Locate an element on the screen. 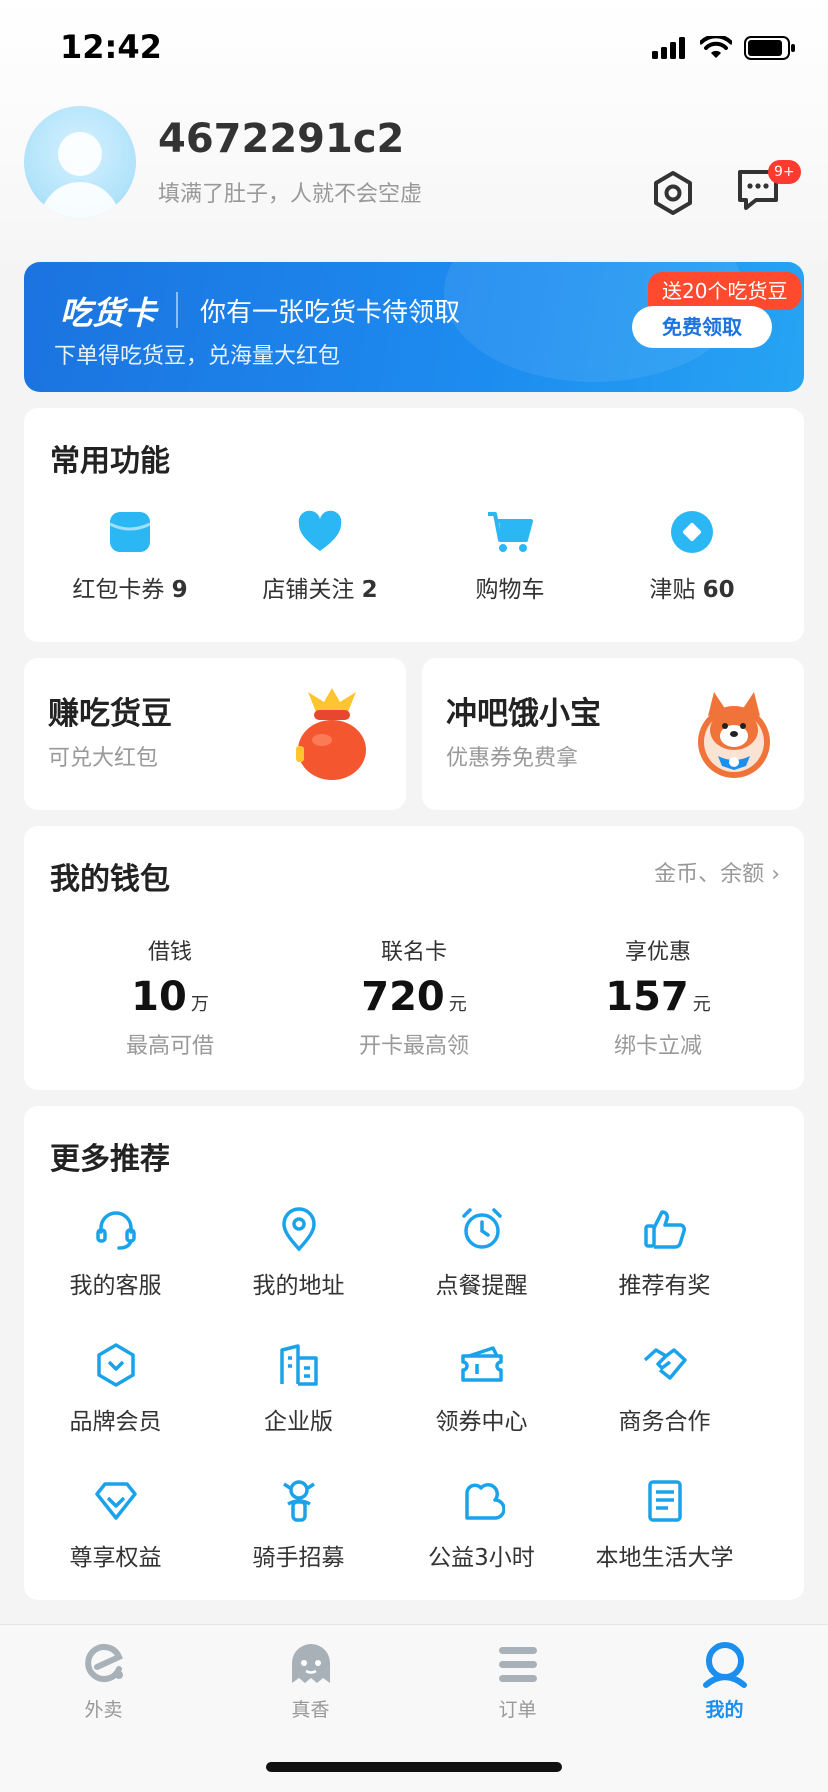  order-list-icon is located at coordinates (517, 1664).